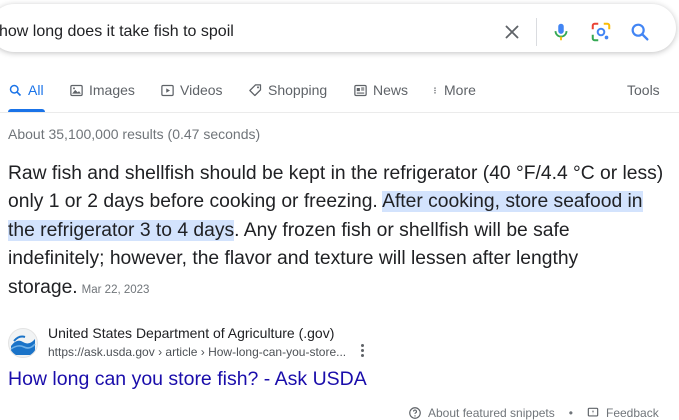 The height and width of the screenshot is (420, 679). I want to click on result-stats: About 35,100,000 results (0.47 seconds), so click(134, 134).